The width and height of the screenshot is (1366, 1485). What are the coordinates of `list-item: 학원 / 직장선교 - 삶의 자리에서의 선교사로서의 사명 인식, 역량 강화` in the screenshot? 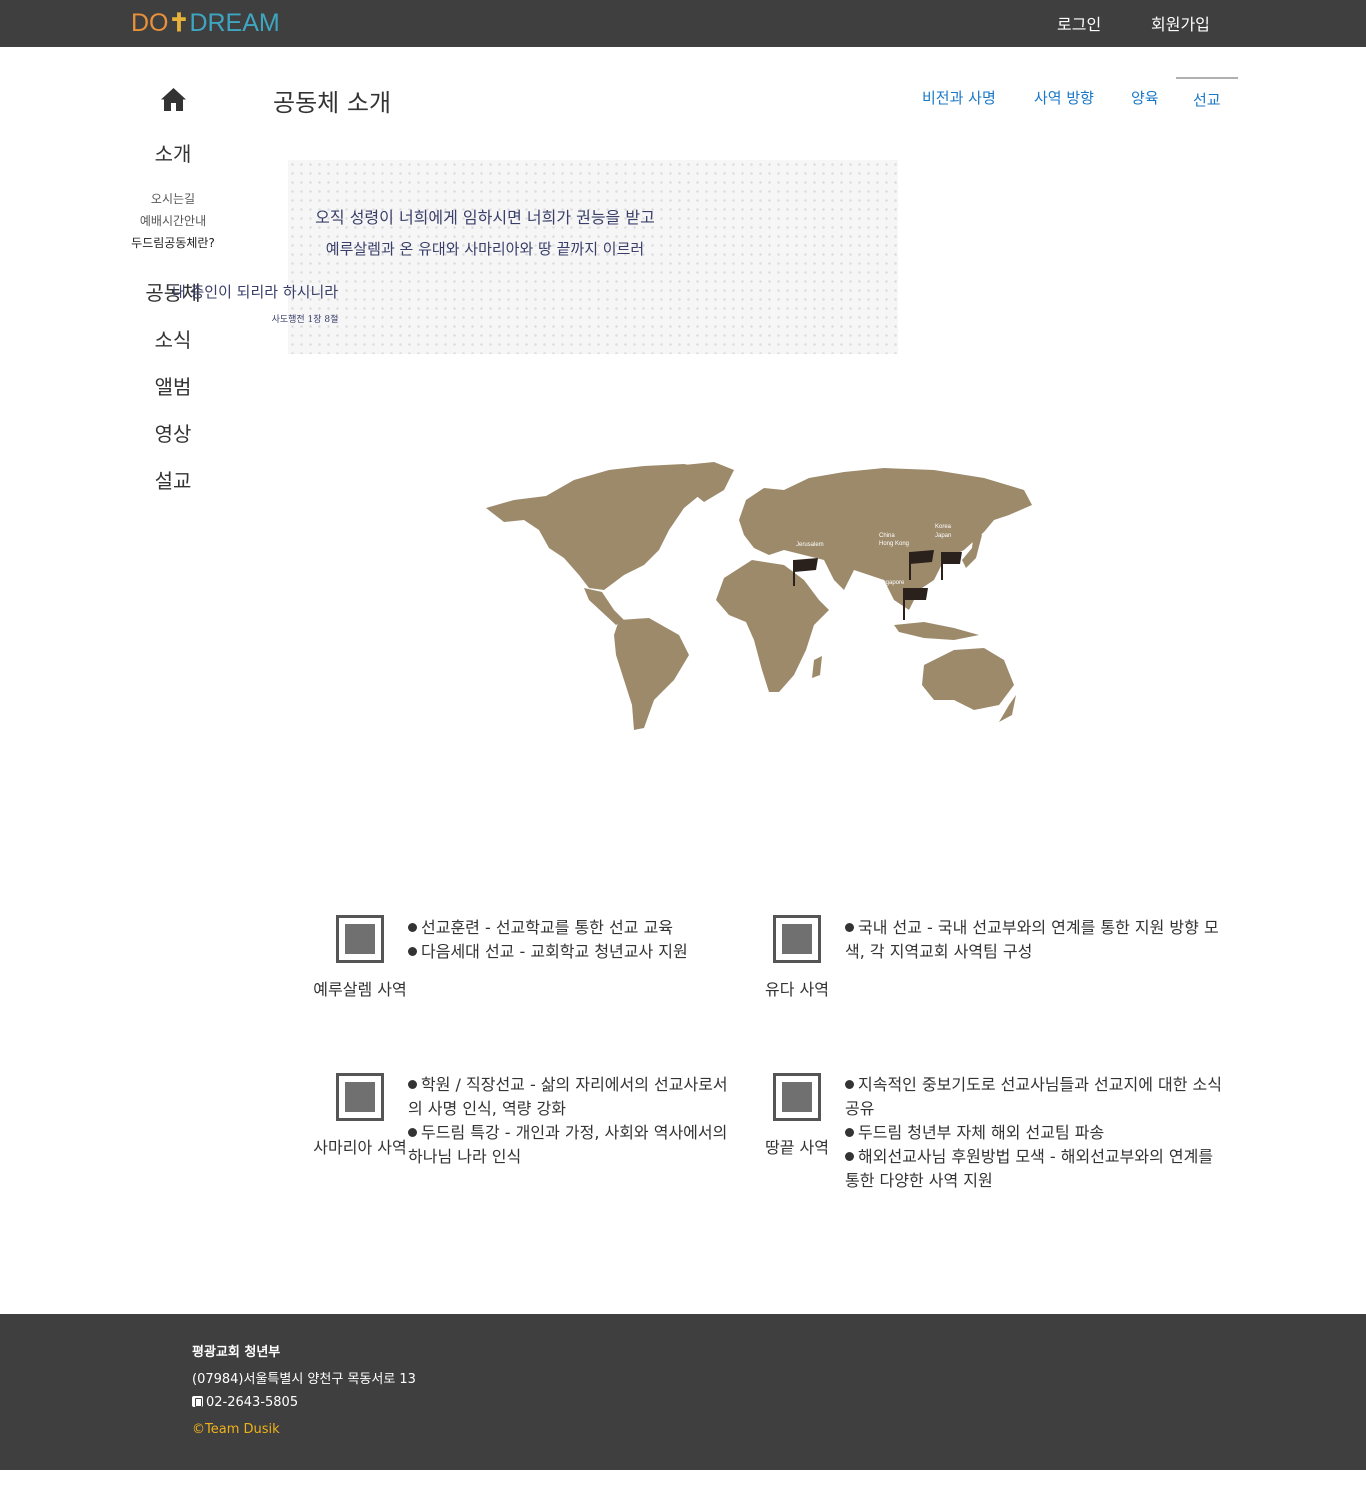 It's located at (568, 1096).